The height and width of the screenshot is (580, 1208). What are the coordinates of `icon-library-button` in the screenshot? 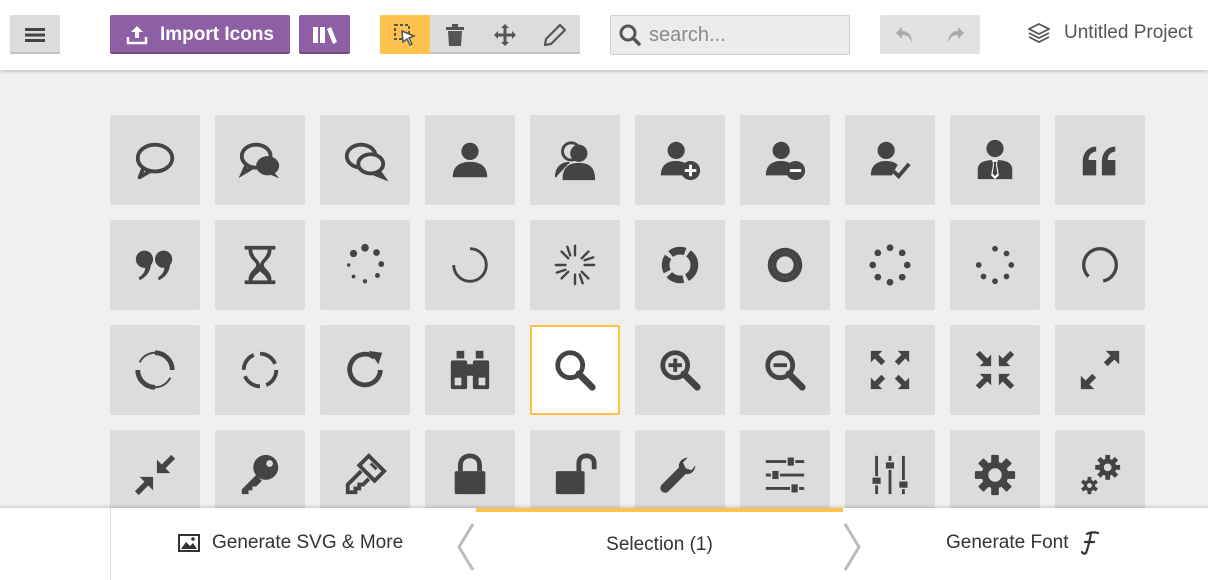 It's located at (324, 34).